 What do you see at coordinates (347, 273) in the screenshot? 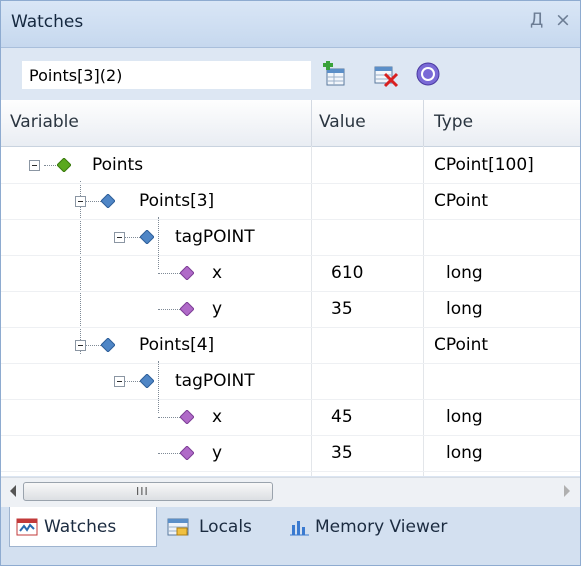
I see `row-value: 610` at bounding box center [347, 273].